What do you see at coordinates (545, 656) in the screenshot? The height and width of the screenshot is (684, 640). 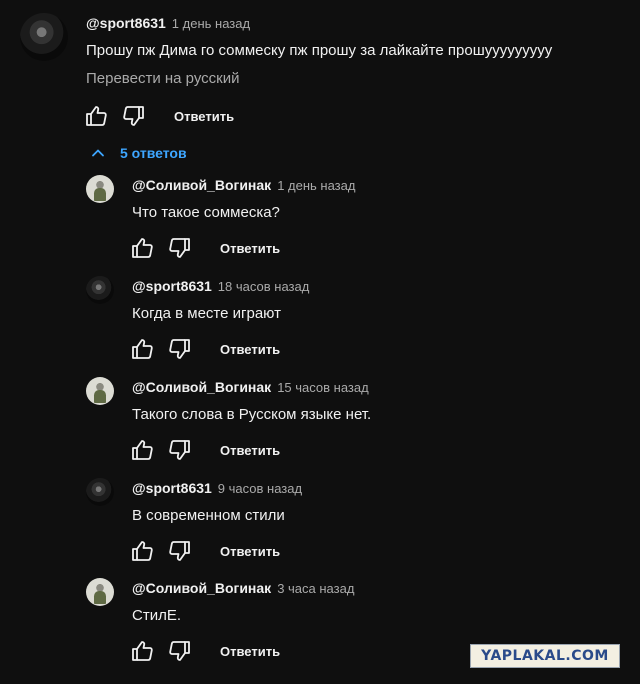 I see `watermark: YAPLAKAL.COM` at bounding box center [545, 656].